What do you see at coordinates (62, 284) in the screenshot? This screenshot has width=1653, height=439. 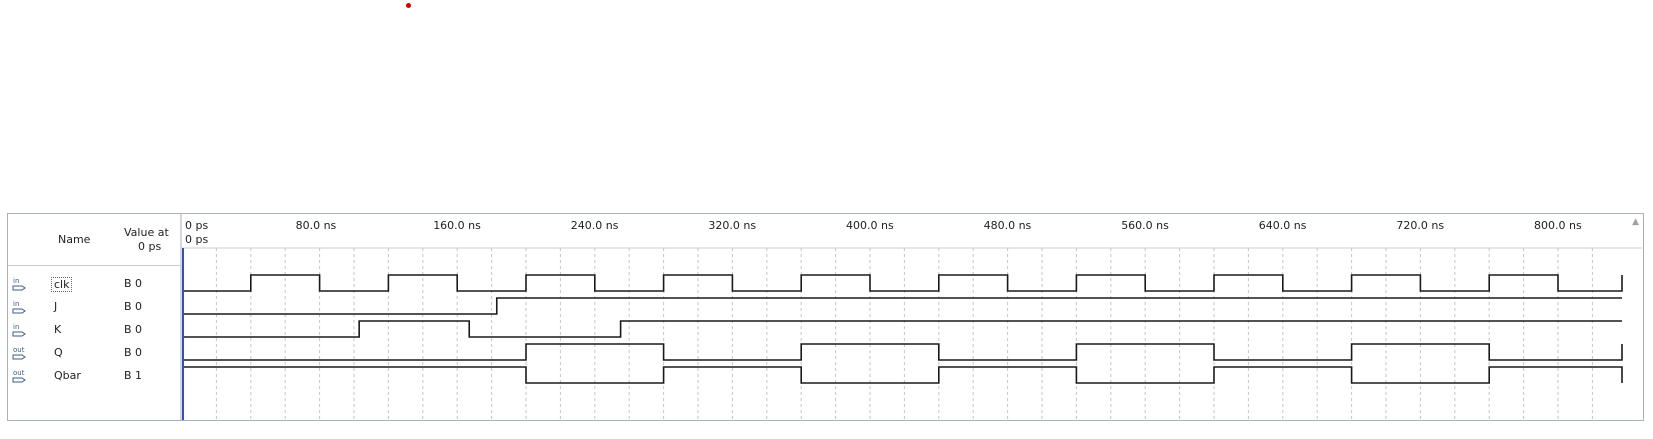 I see `signal-name: clk` at bounding box center [62, 284].